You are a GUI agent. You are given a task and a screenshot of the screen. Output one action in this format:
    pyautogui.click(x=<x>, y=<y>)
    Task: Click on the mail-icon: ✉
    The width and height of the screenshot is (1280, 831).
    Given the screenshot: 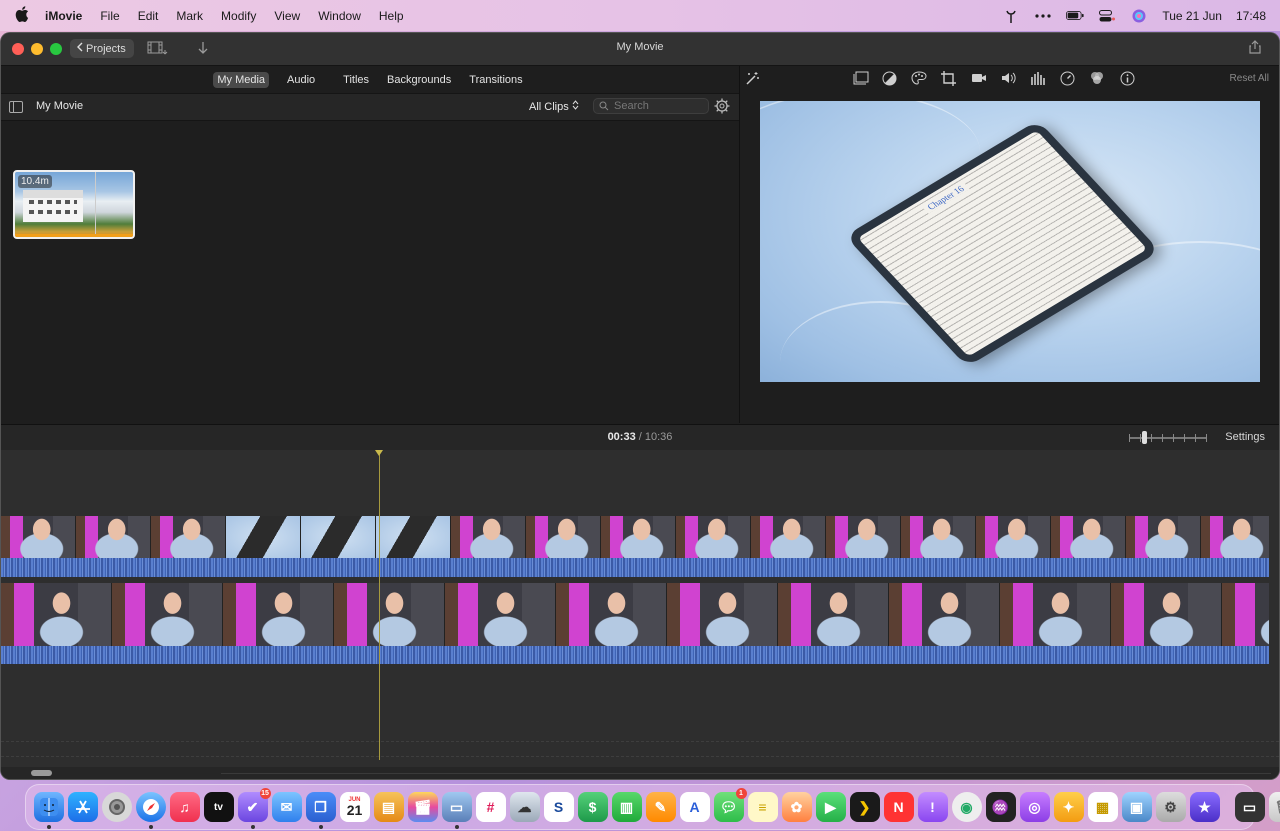 What is the action you would take?
    pyautogui.click(x=286, y=807)
    